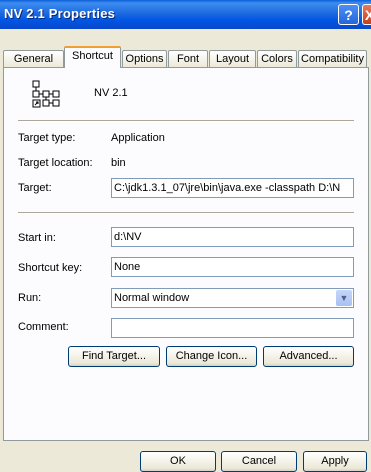  I want to click on tab-shortcut: Shortcut, so click(92, 57).